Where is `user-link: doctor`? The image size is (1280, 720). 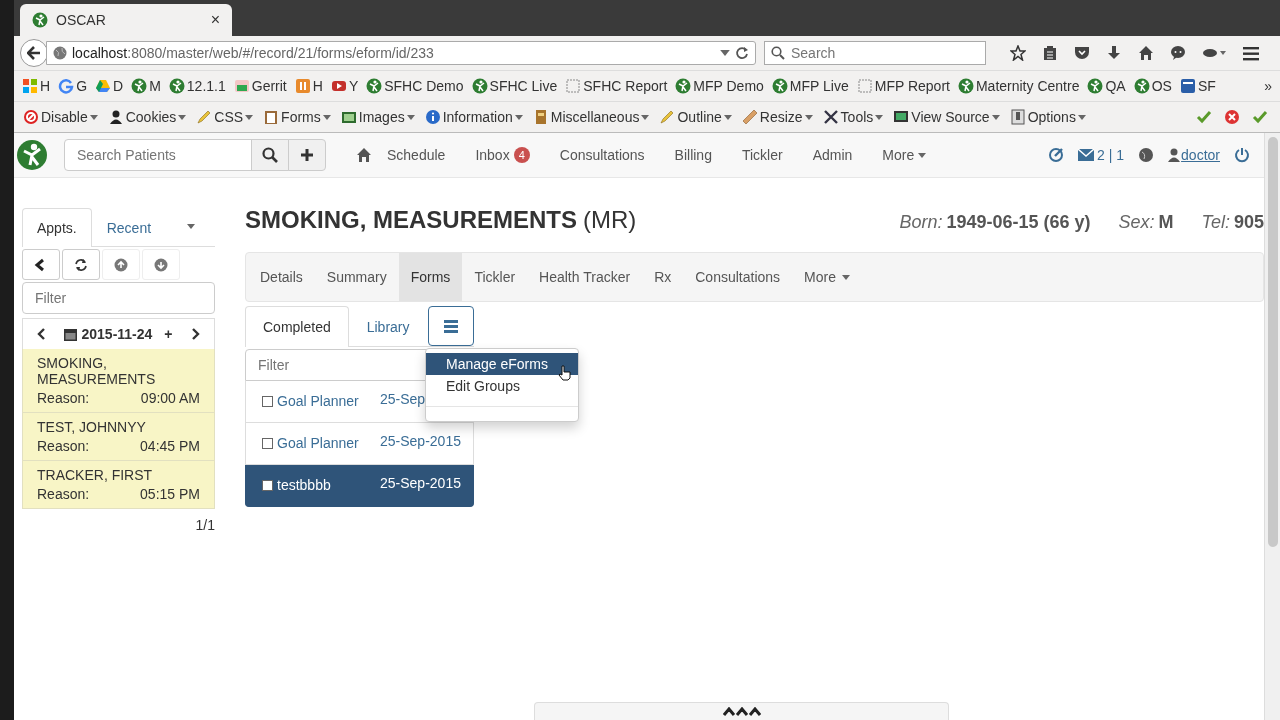
user-link: doctor is located at coordinates (1194, 155).